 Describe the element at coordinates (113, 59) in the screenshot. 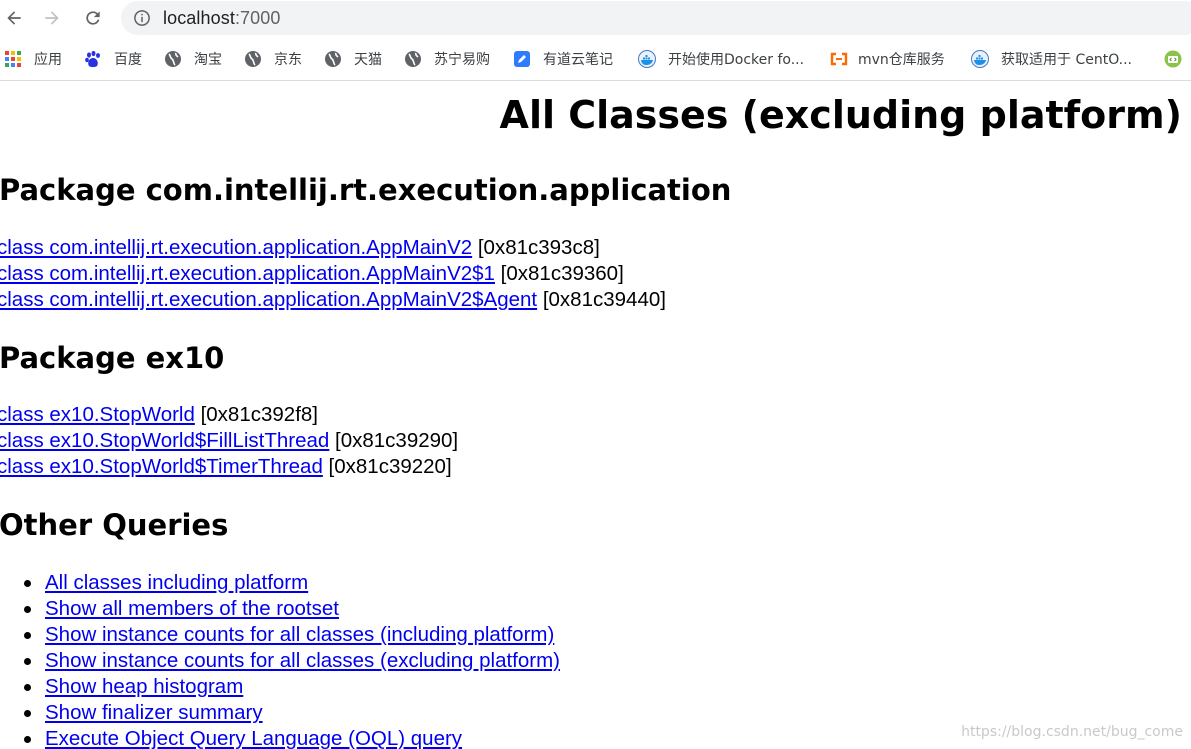

I see `bookmark-baidu: 百度` at that location.